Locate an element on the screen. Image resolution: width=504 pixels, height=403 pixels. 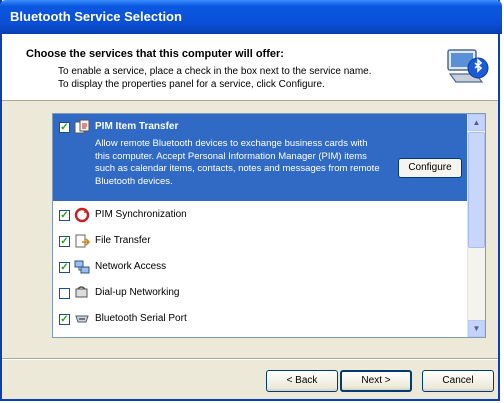
scroll-up-button: ▲ is located at coordinates (476, 122).